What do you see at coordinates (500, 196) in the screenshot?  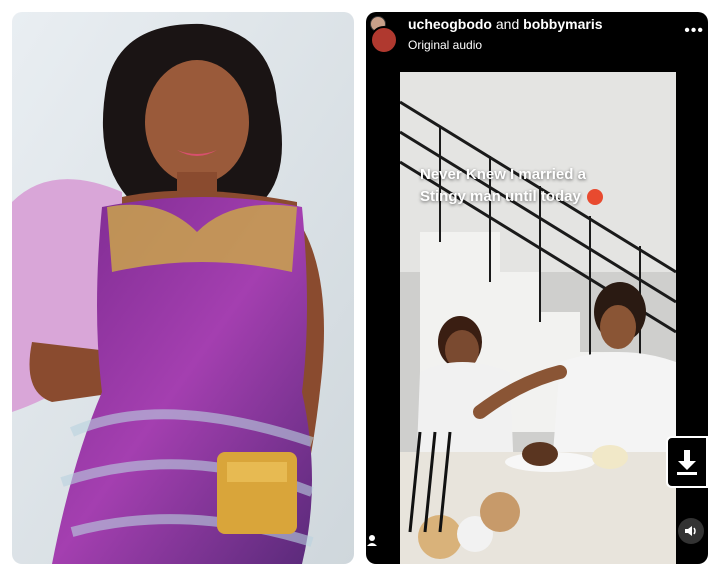 I see `caption-line-2: Stingy man until today` at bounding box center [500, 196].